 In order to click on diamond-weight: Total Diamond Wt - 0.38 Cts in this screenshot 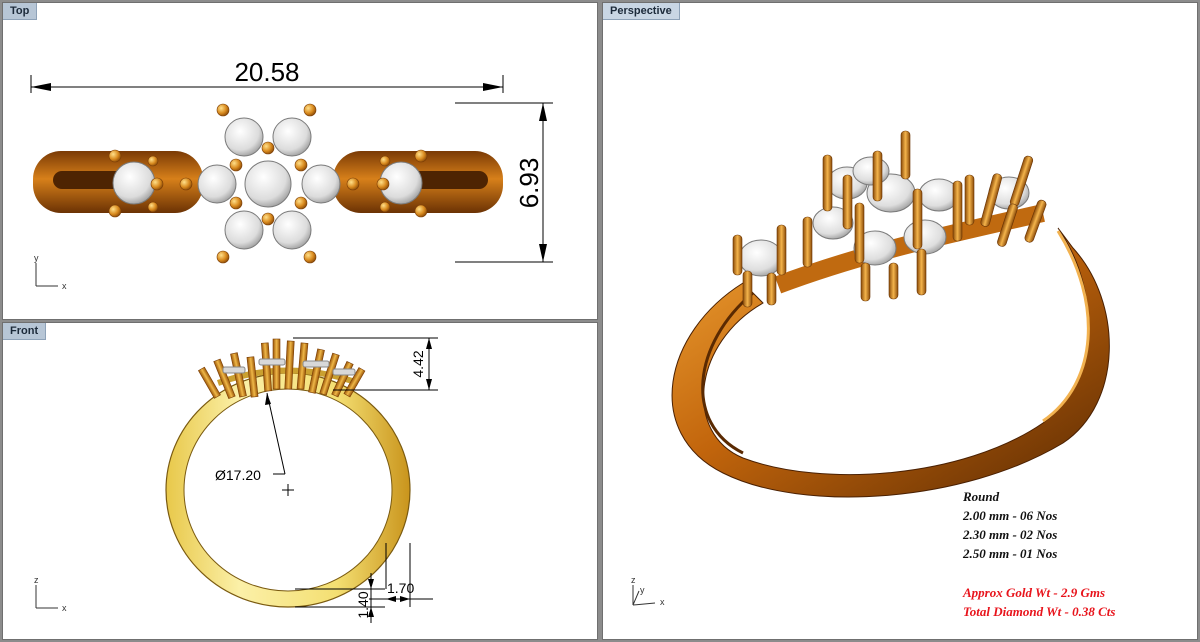, I will do `click(1039, 611)`.